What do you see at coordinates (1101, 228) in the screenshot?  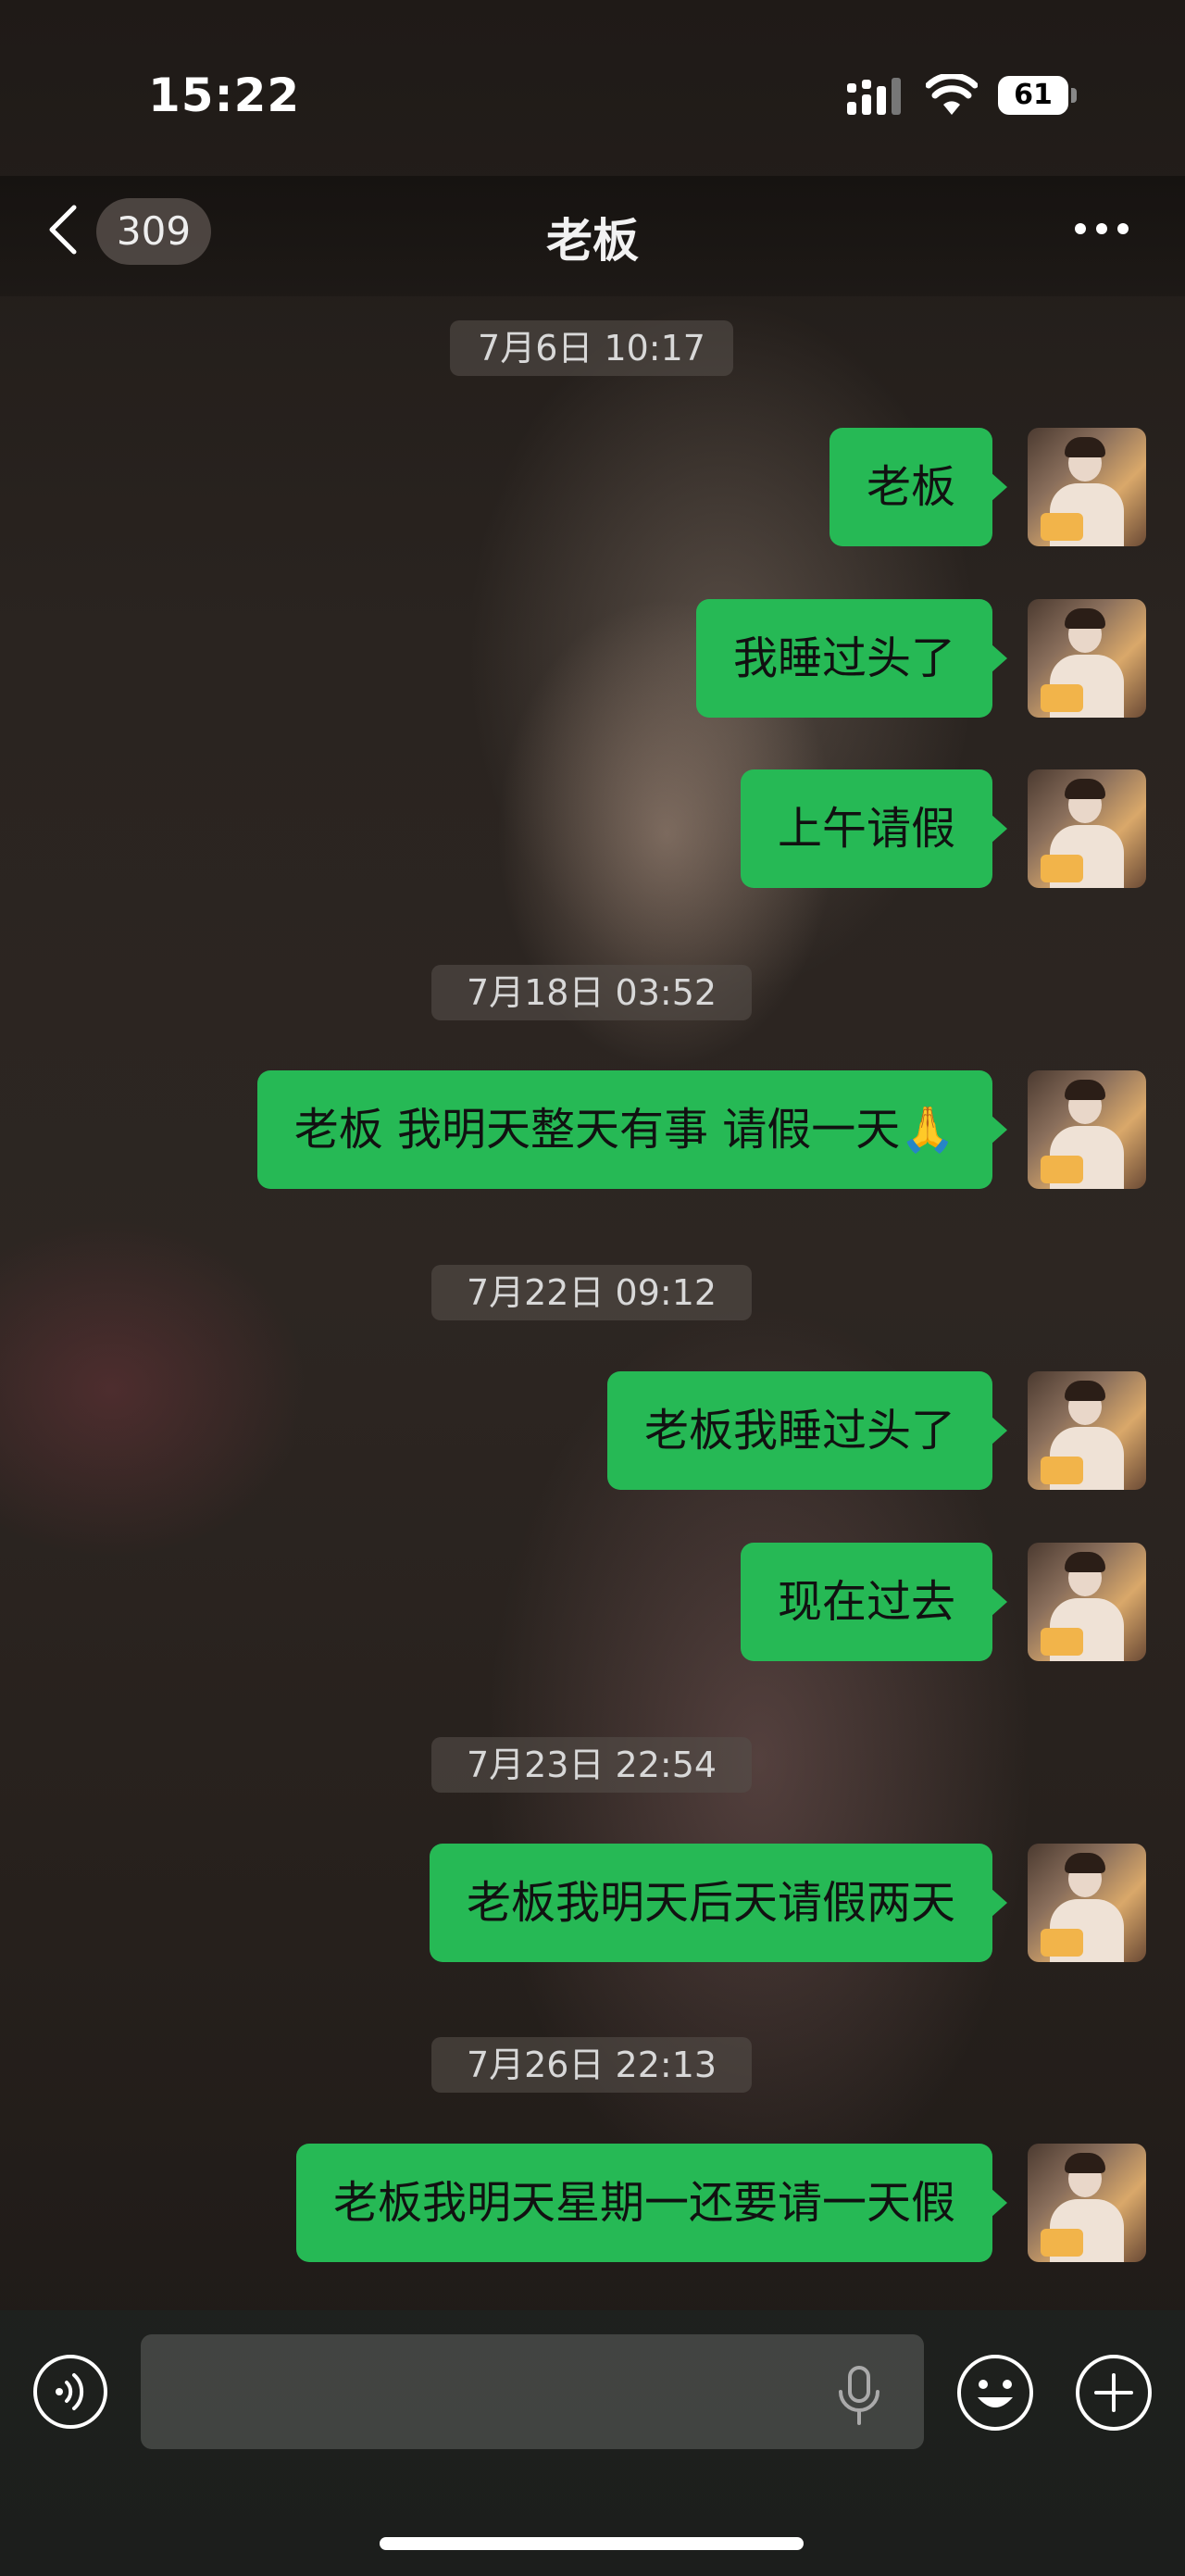 I see `more-icon` at bounding box center [1101, 228].